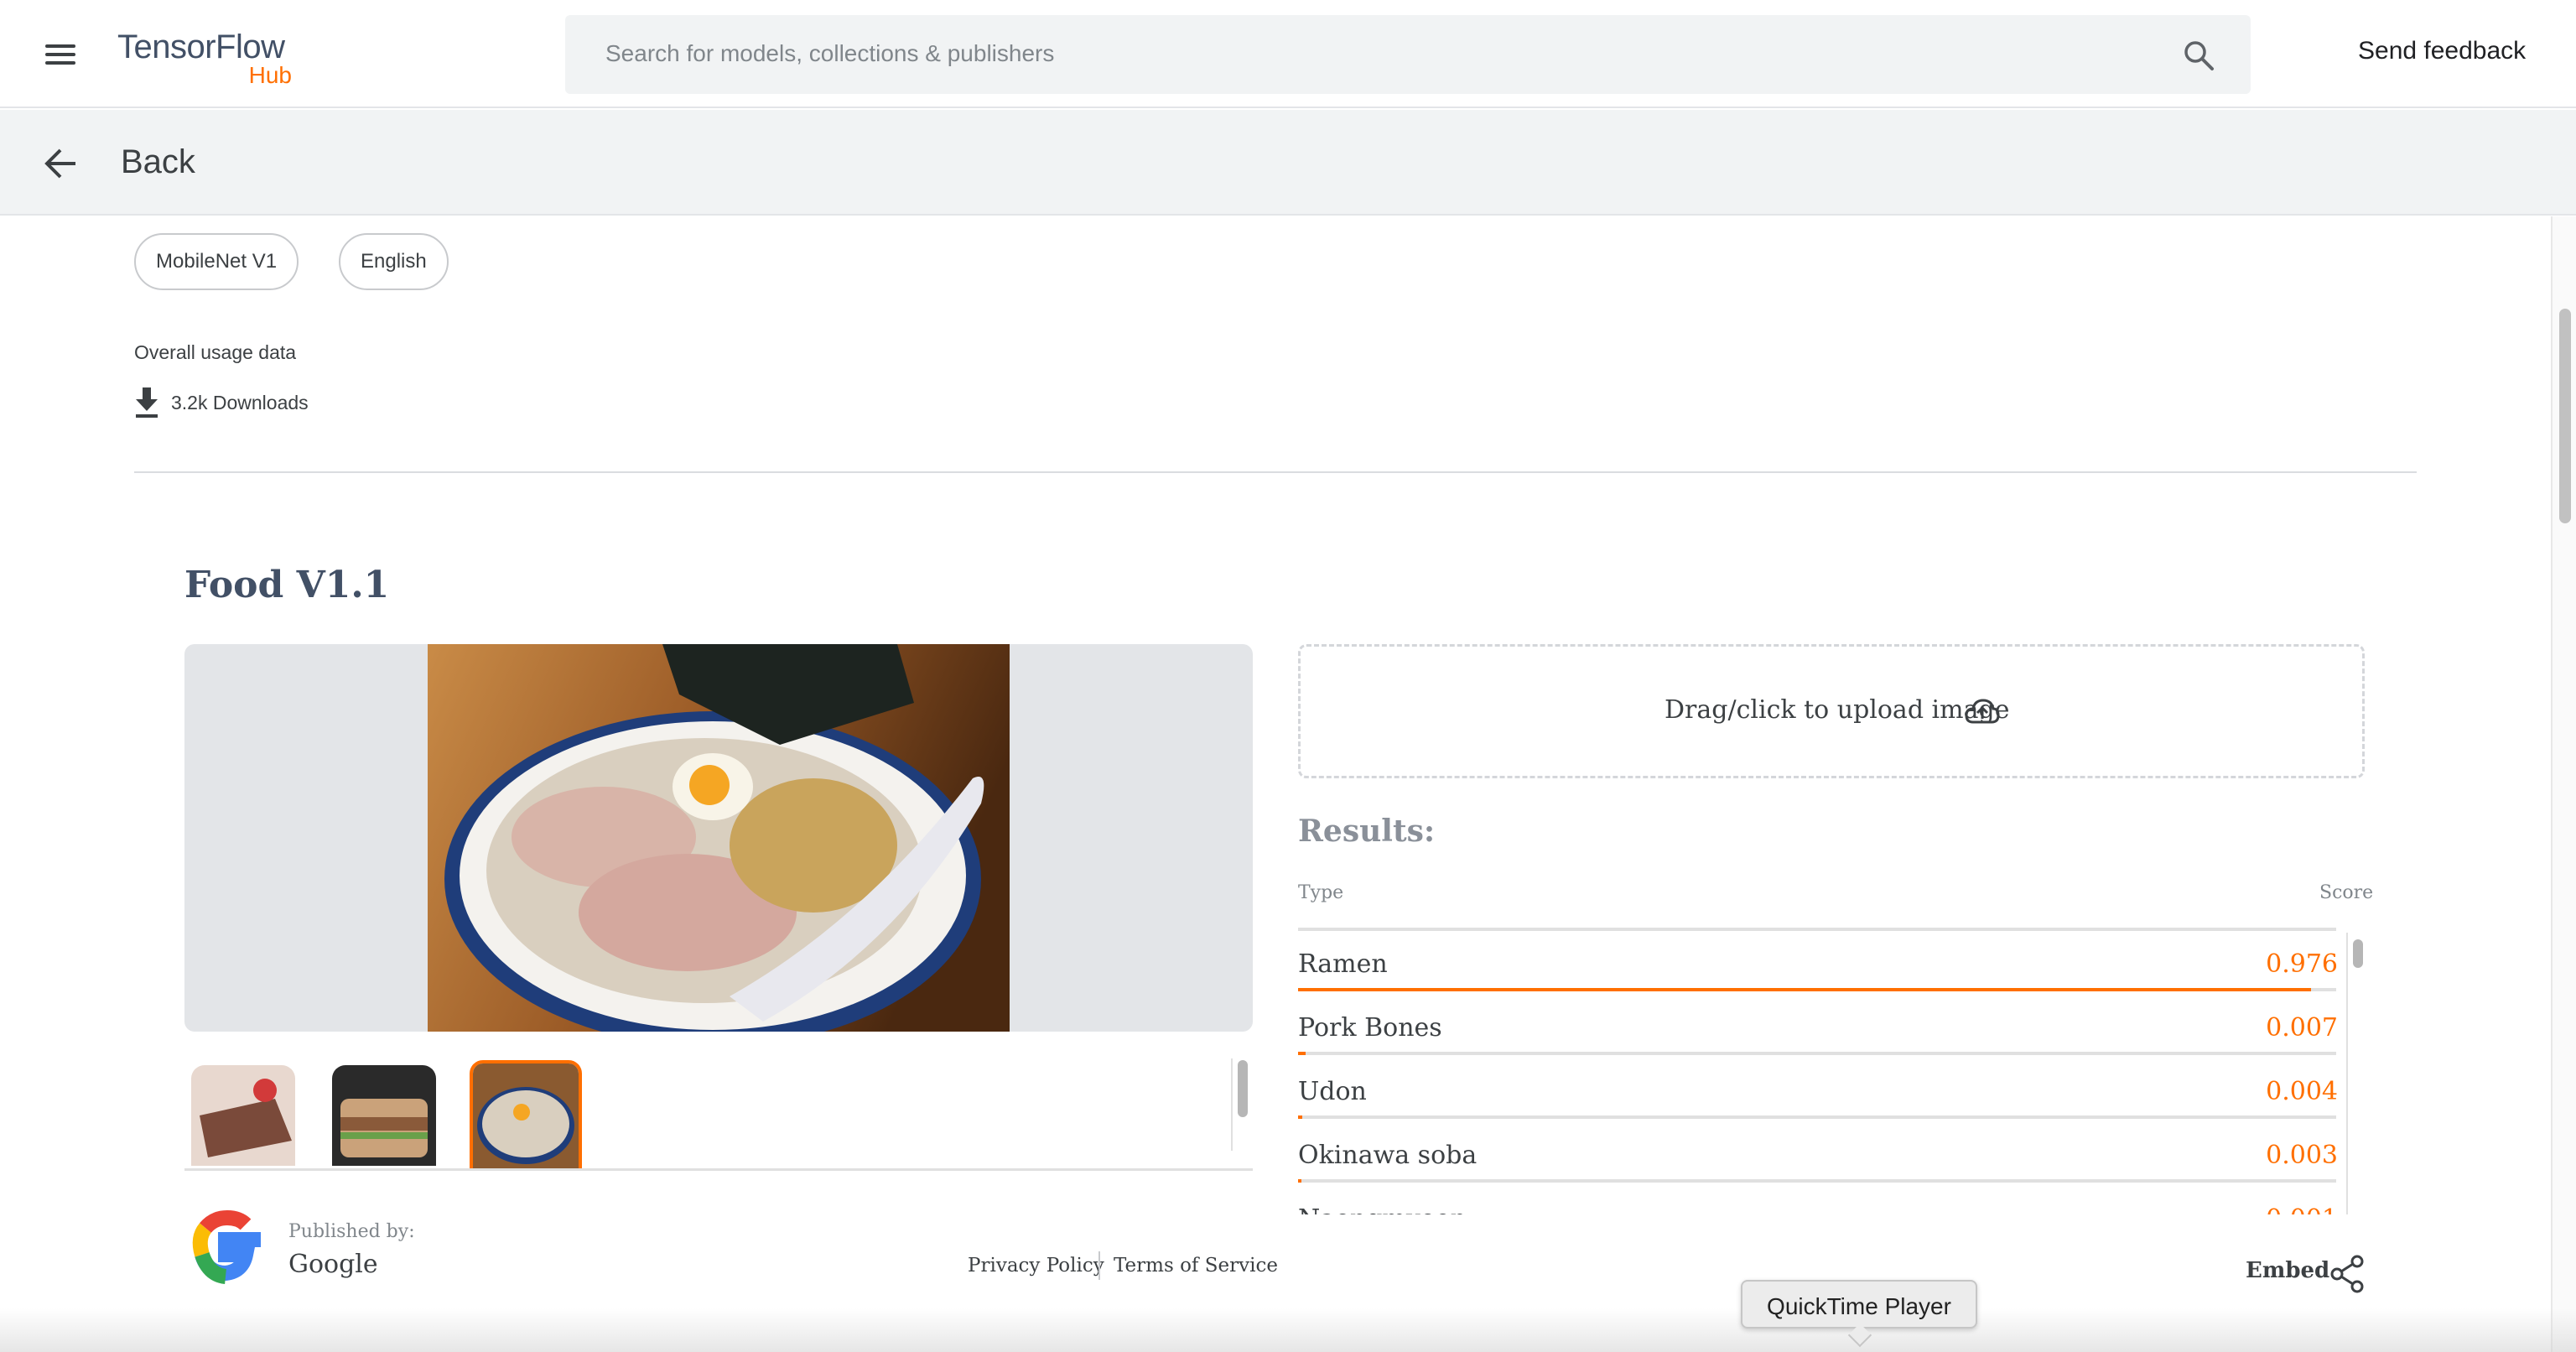 The height and width of the screenshot is (1352, 2576). I want to click on dock-tooltip: QuickTime Player, so click(1859, 1314).